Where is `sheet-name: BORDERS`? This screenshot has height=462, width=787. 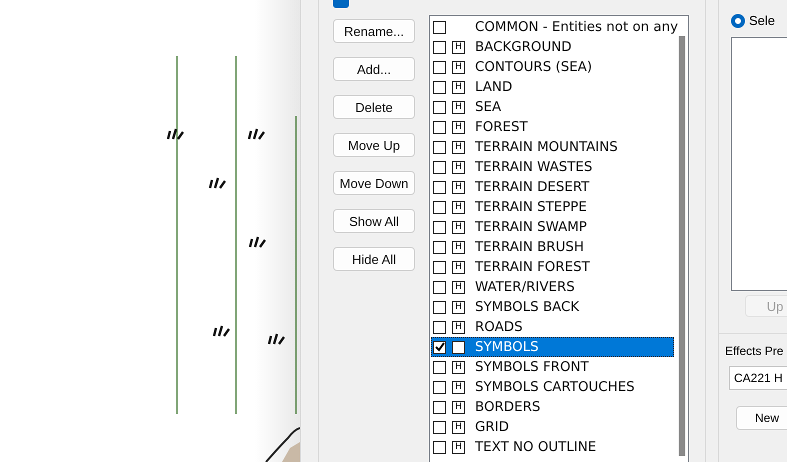
sheet-name: BORDERS is located at coordinates (507, 407).